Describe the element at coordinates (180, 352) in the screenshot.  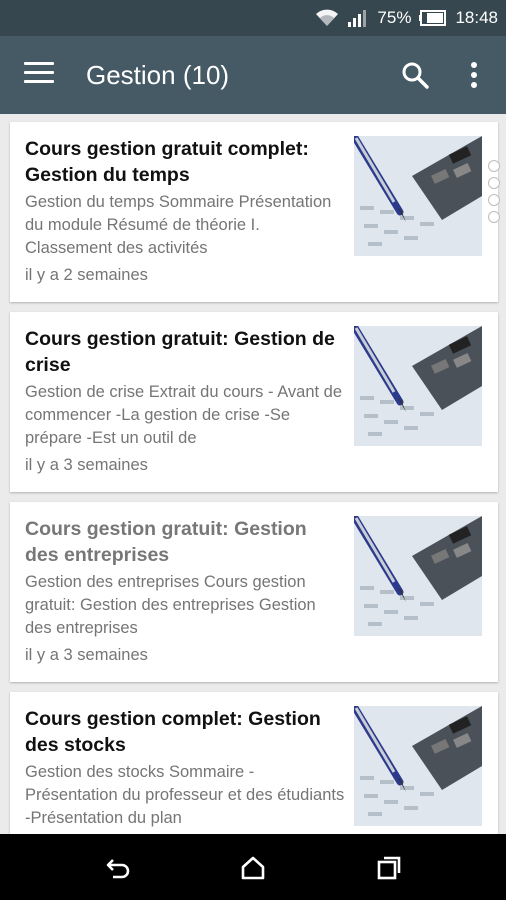
I see `article-title: Cours gestion gratuit: Gestion de crise` at that location.